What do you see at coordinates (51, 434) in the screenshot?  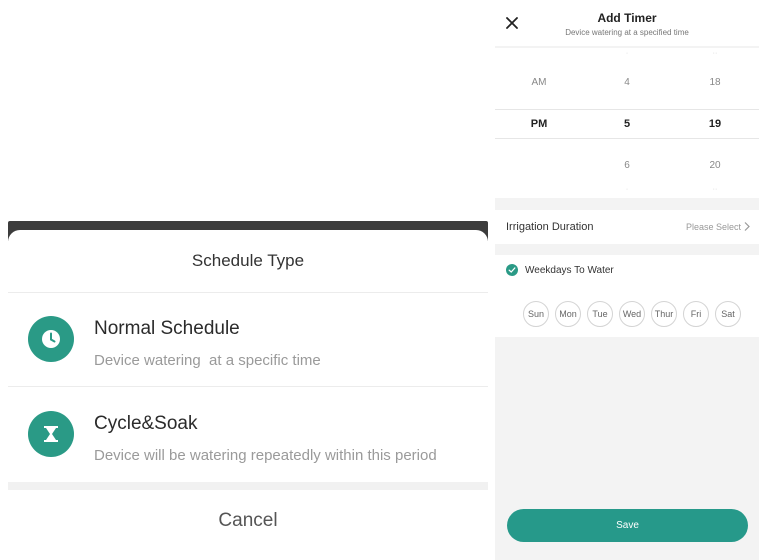 I see `hourglass-icon` at bounding box center [51, 434].